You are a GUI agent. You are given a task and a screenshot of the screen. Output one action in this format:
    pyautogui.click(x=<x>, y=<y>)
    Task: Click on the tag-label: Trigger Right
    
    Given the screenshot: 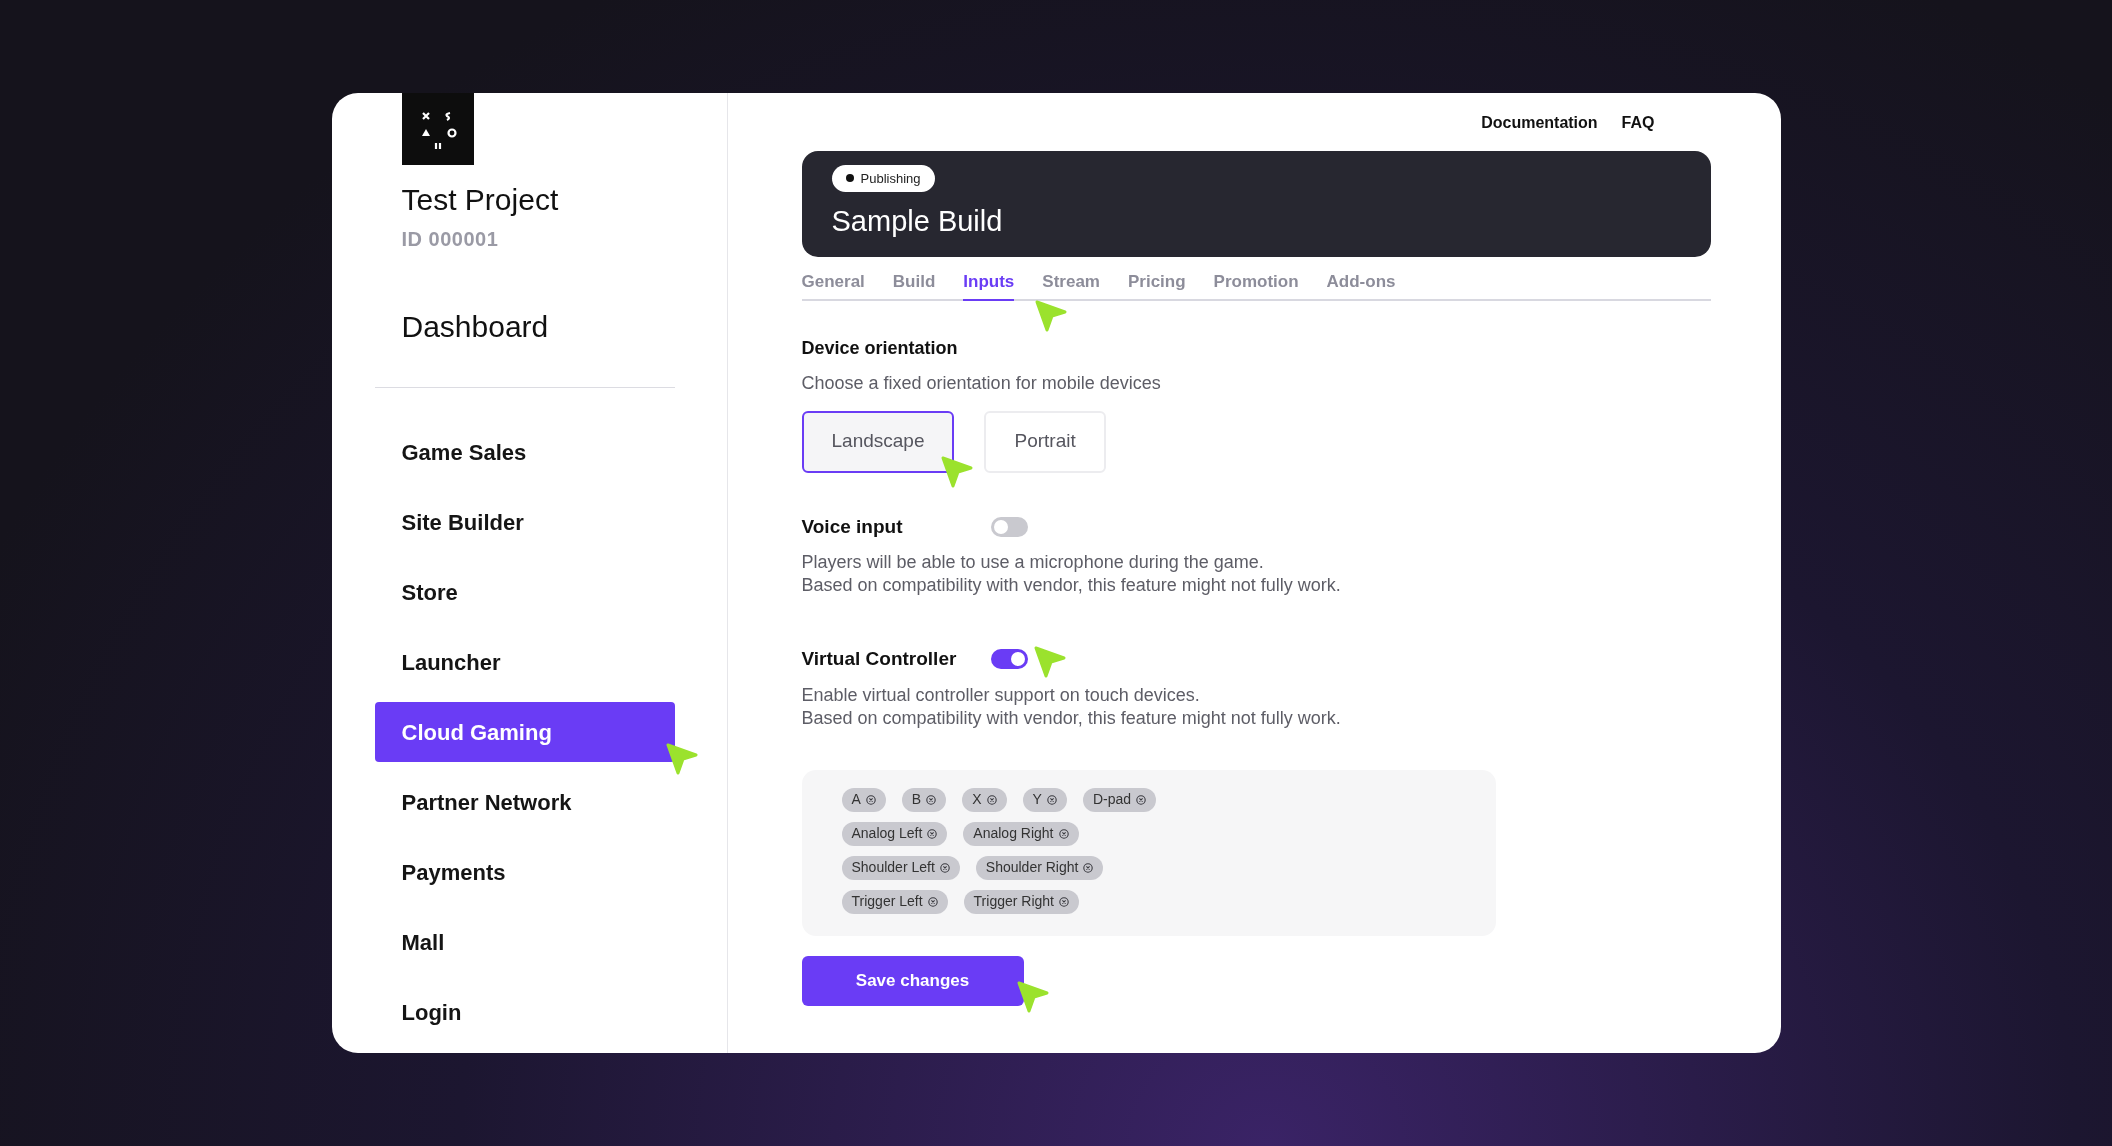 What is the action you would take?
    pyautogui.click(x=1013, y=901)
    